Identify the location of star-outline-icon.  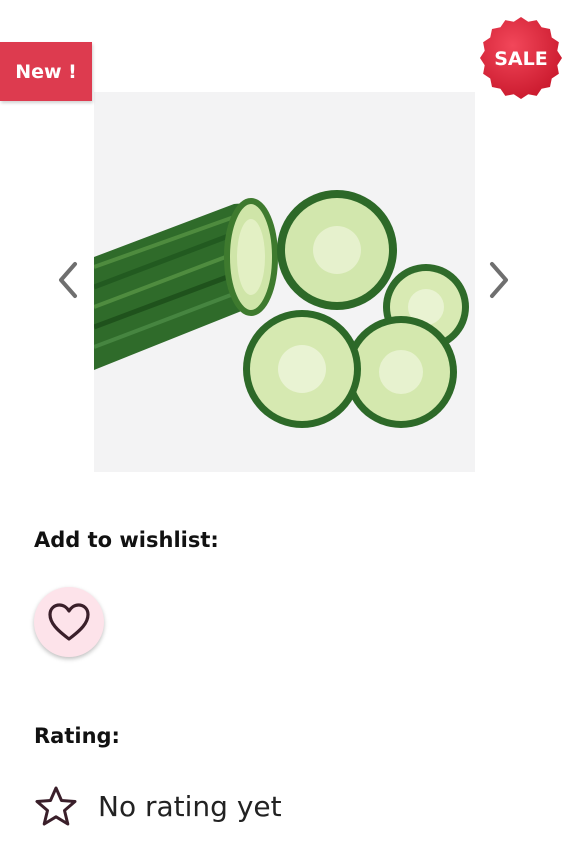
(56, 806).